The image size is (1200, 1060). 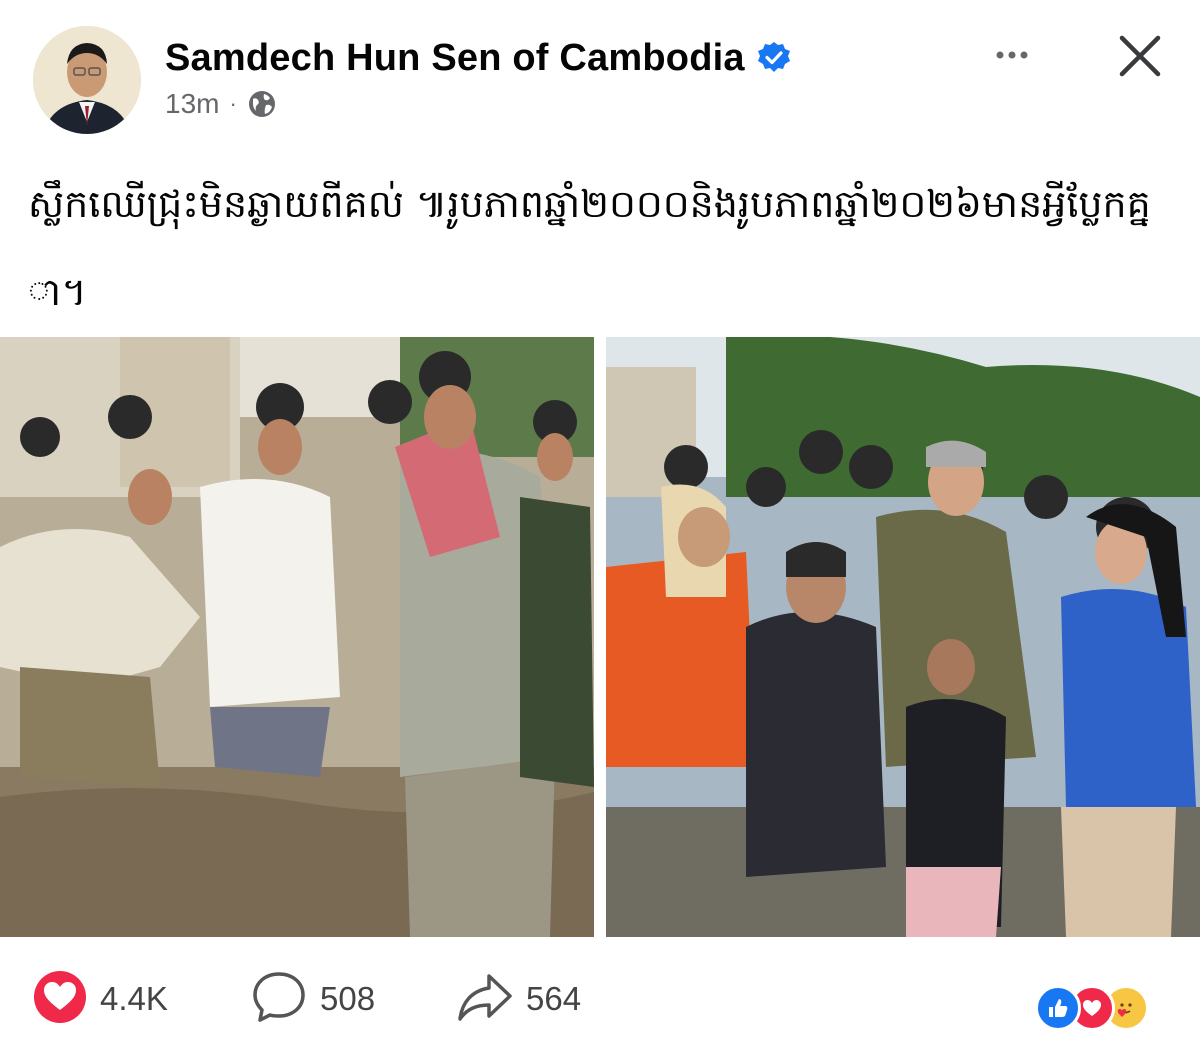 What do you see at coordinates (774, 58) in the screenshot?
I see `verified-badge-icon` at bounding box center [774, 58].